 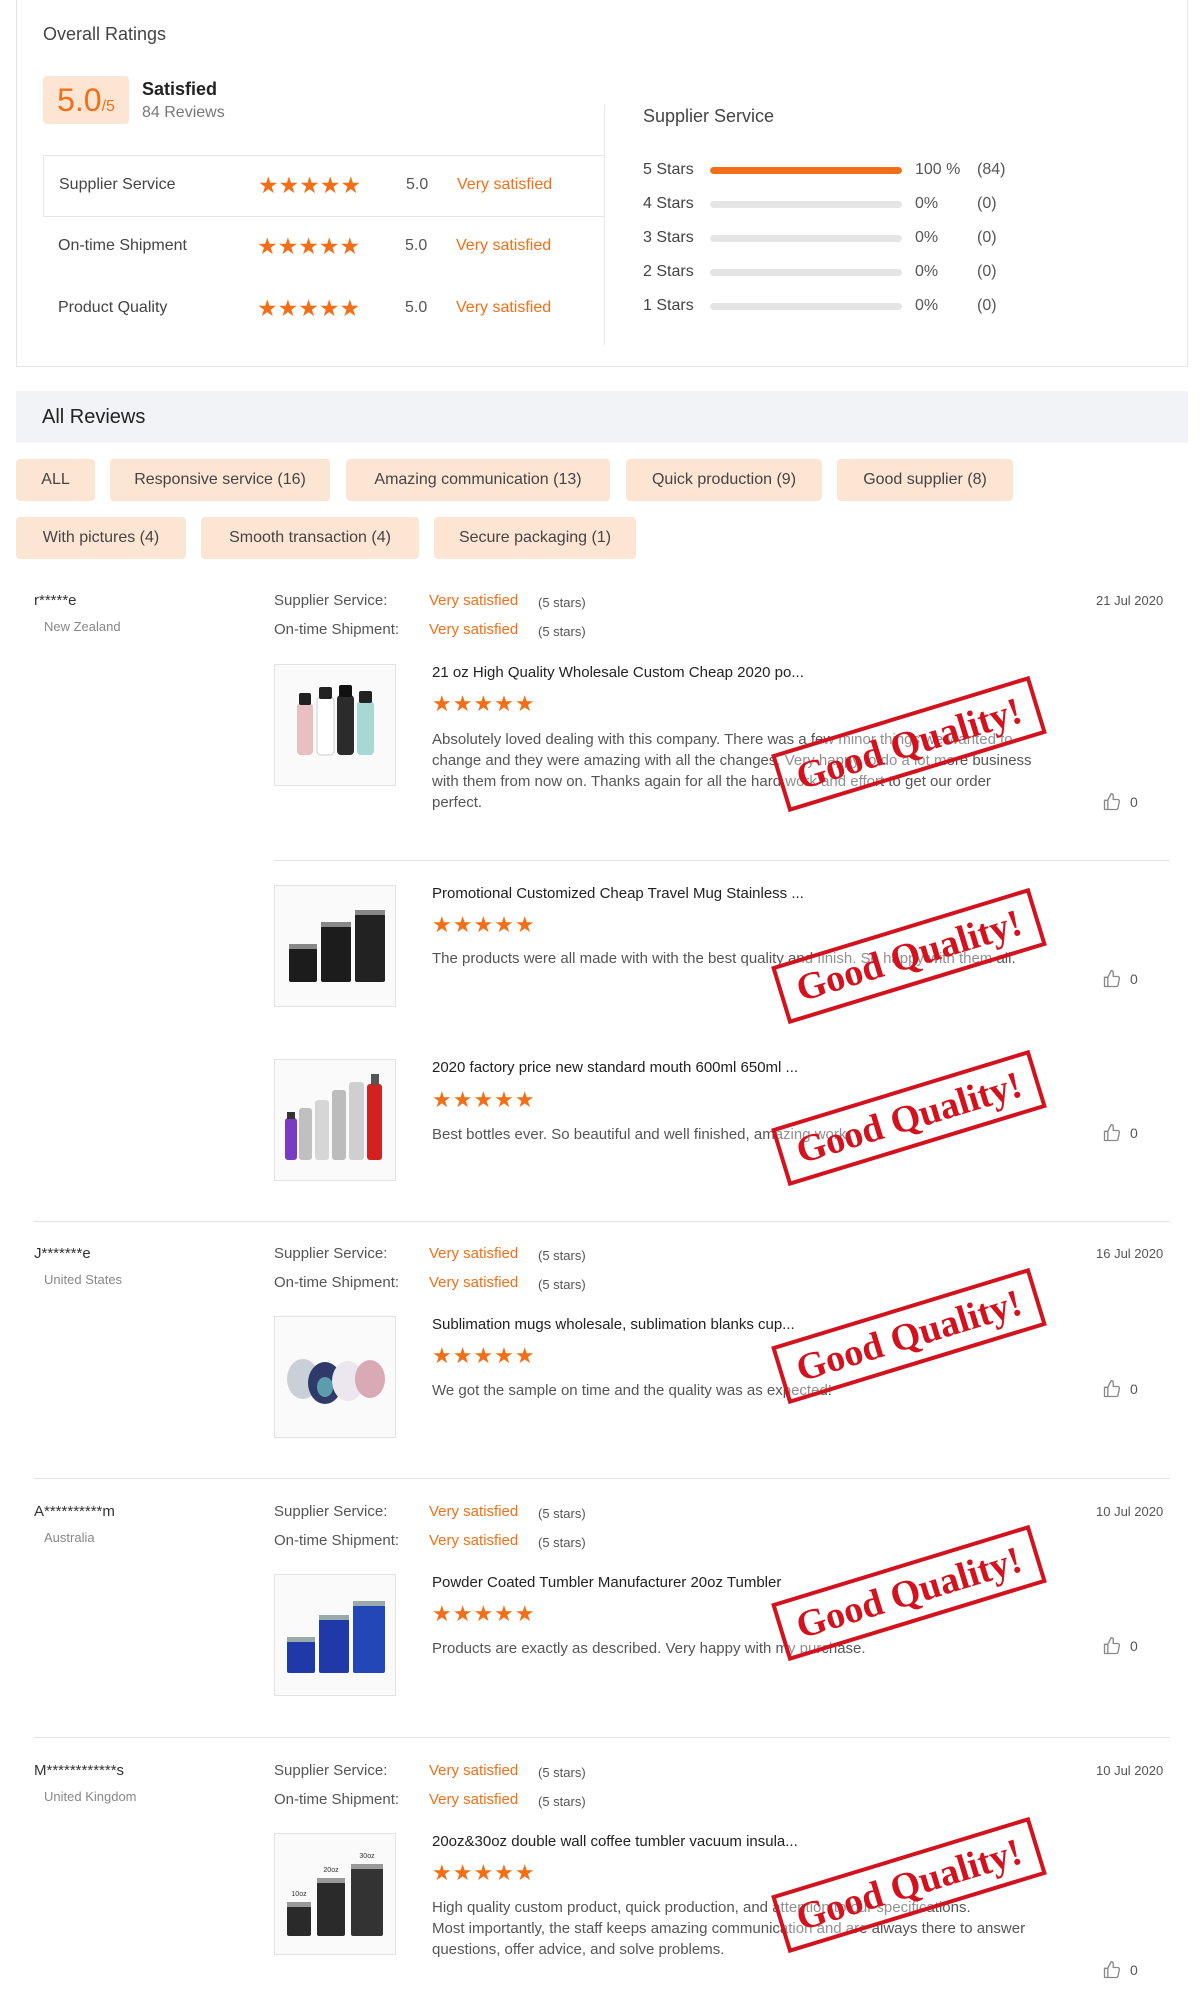 I want to click on overall-ratings-heading: Overall Ratings, so click(x=105, y=34).